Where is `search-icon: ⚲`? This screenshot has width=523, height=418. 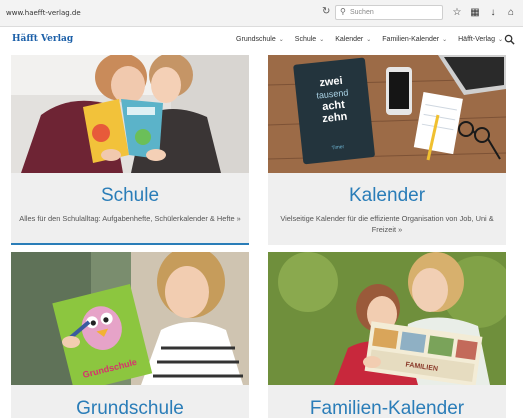
search-icon: ⚲ is located at coordinates (343, 11).